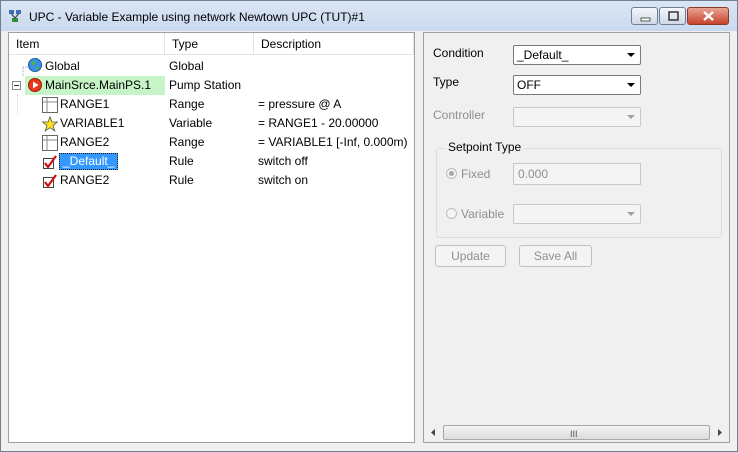  Describe the element at coordinates (555, 256) in the screenshot. I see `save-all-button: Save All` at that location.